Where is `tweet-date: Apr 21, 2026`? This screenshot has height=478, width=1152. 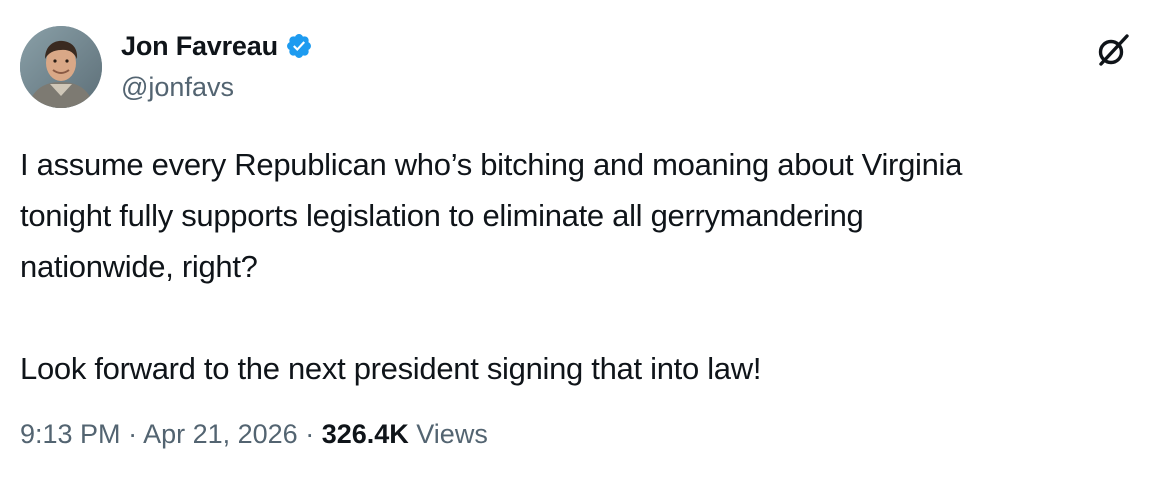
tweet-date: Apr 21, 2026 is located at coordinates (220, 434).